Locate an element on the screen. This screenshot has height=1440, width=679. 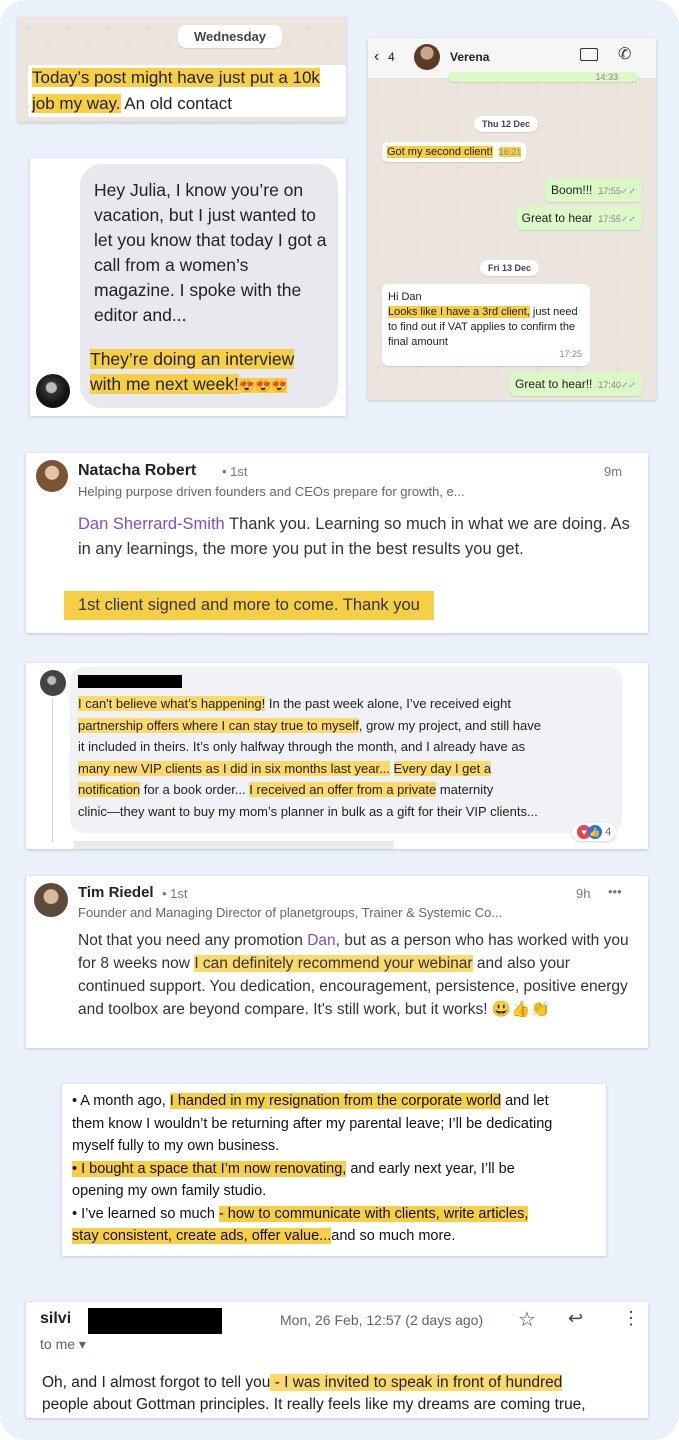
redacted-sender is located at coordinates (155, 1321).